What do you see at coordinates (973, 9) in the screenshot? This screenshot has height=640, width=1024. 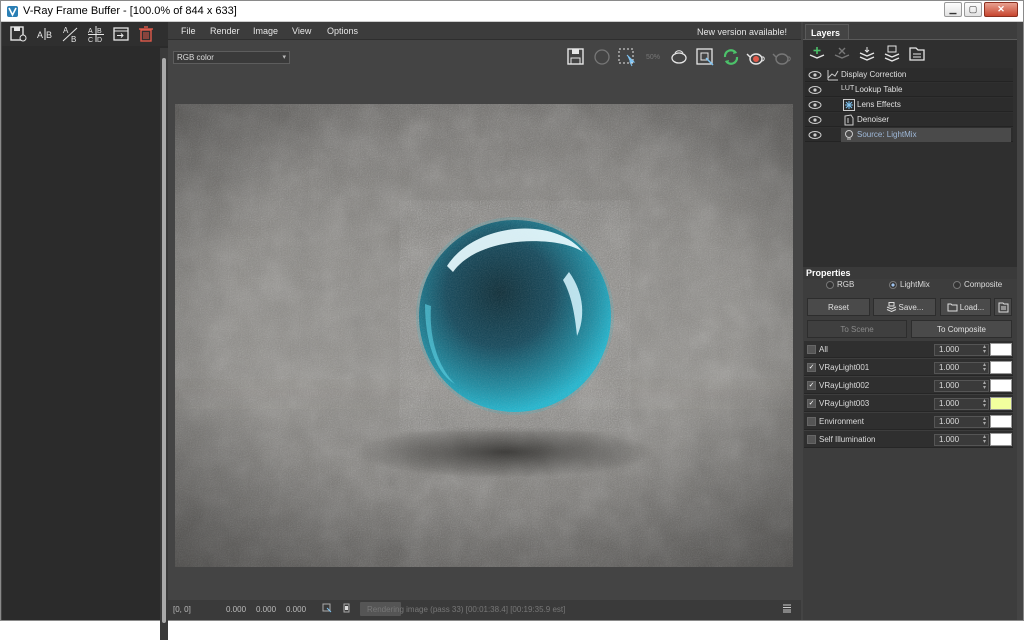 I see `maximize-button: ▢` at bounding box center [973, 9].